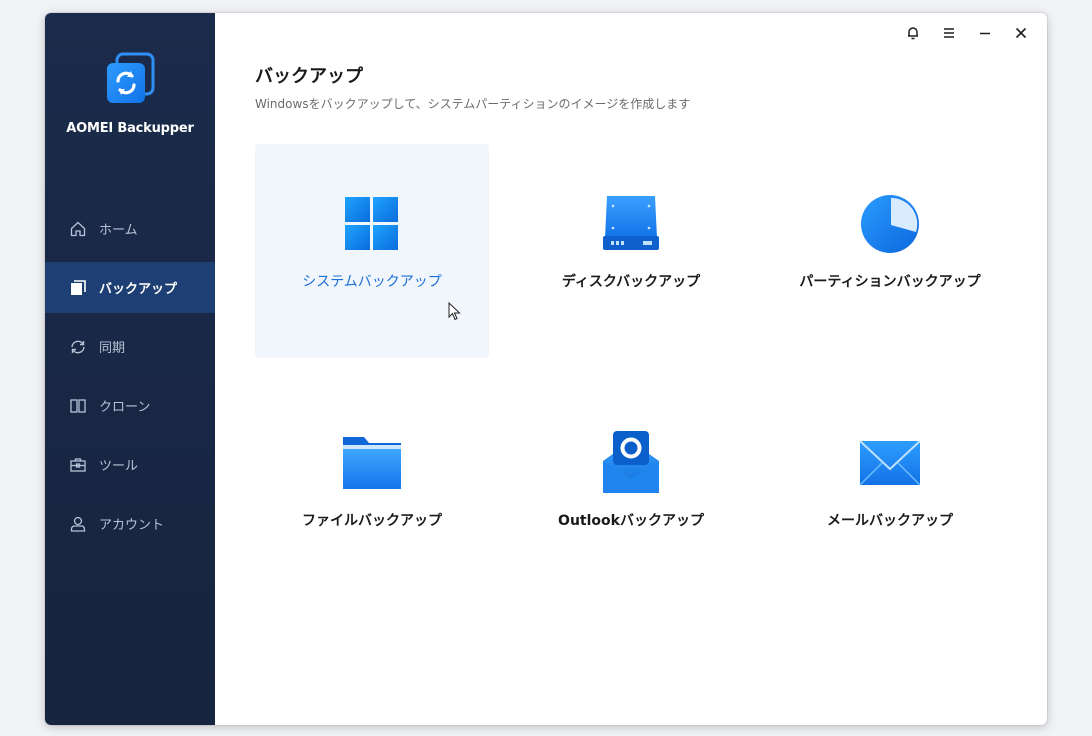 The image size is (1092, 736). What do you see at coordinates (890, 521) in the screenshot?
I see `tile-label: メールバックアップ` at bounding box center [890, 521].